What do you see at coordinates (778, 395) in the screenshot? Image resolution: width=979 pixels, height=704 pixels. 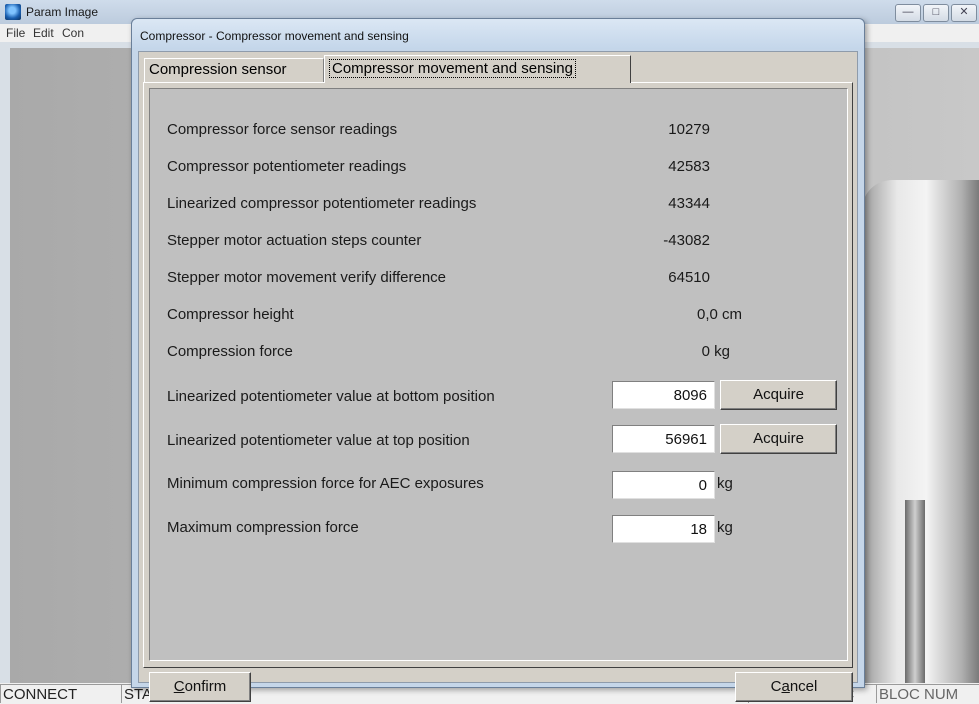 I see `acquire-bottom-button: Acquire` at bounding box center [778, 395].